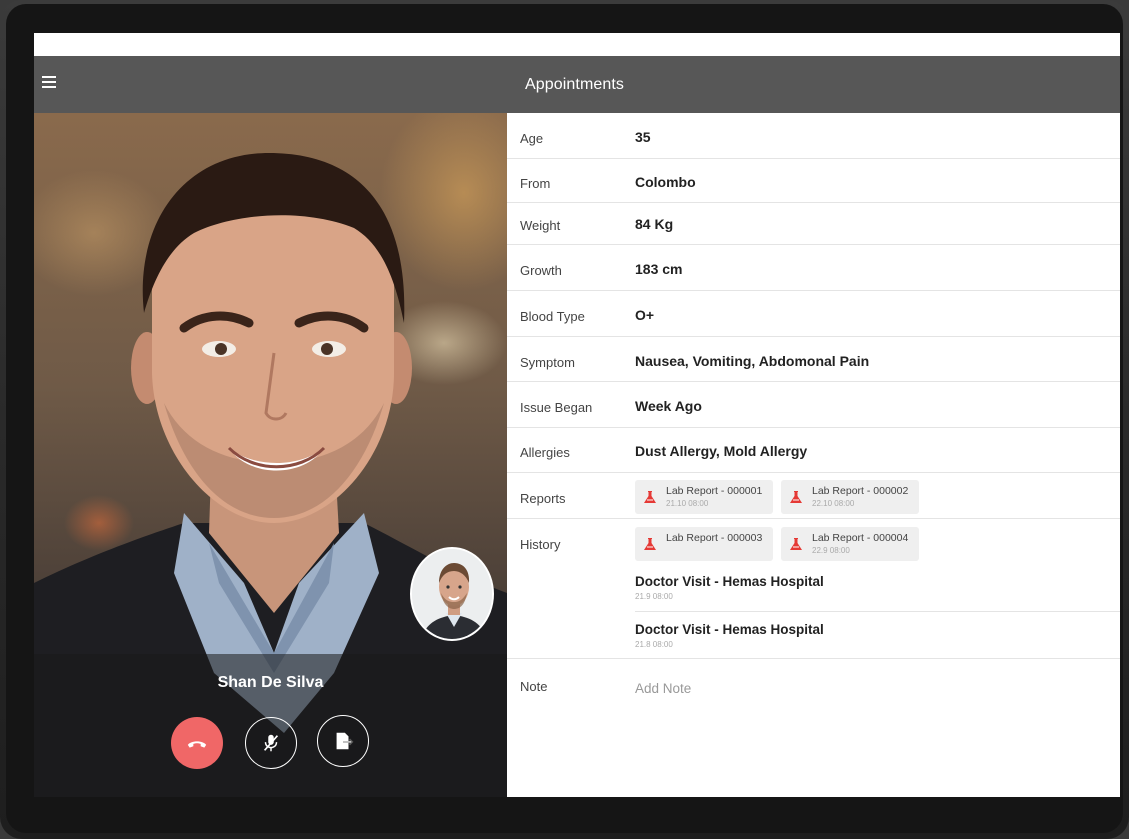  What do you see at coordinates (665, 182) in the screenshot?
I see `detail-value: Colombo` at bounding box center [665, 182].